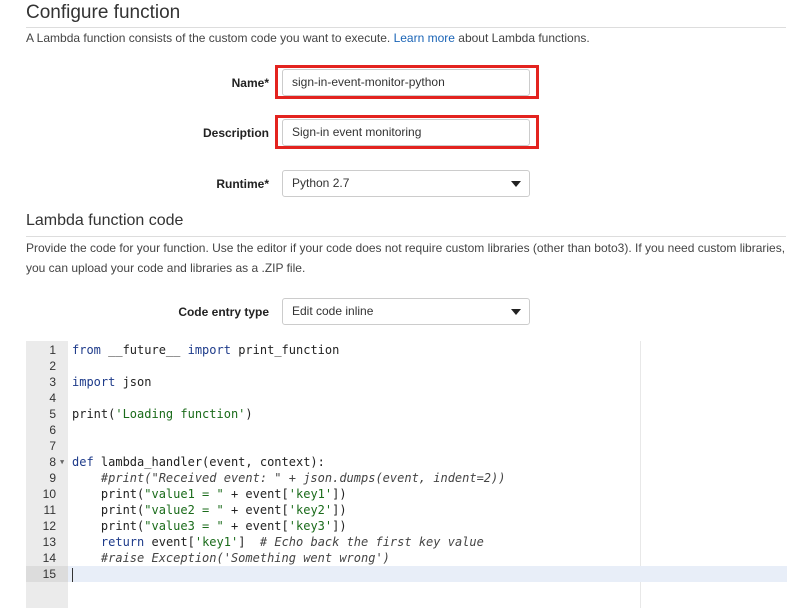 This screenshot has width=800, height=608. I want to click on code-entry-type-select: Edit code inline, so click(406, 311).